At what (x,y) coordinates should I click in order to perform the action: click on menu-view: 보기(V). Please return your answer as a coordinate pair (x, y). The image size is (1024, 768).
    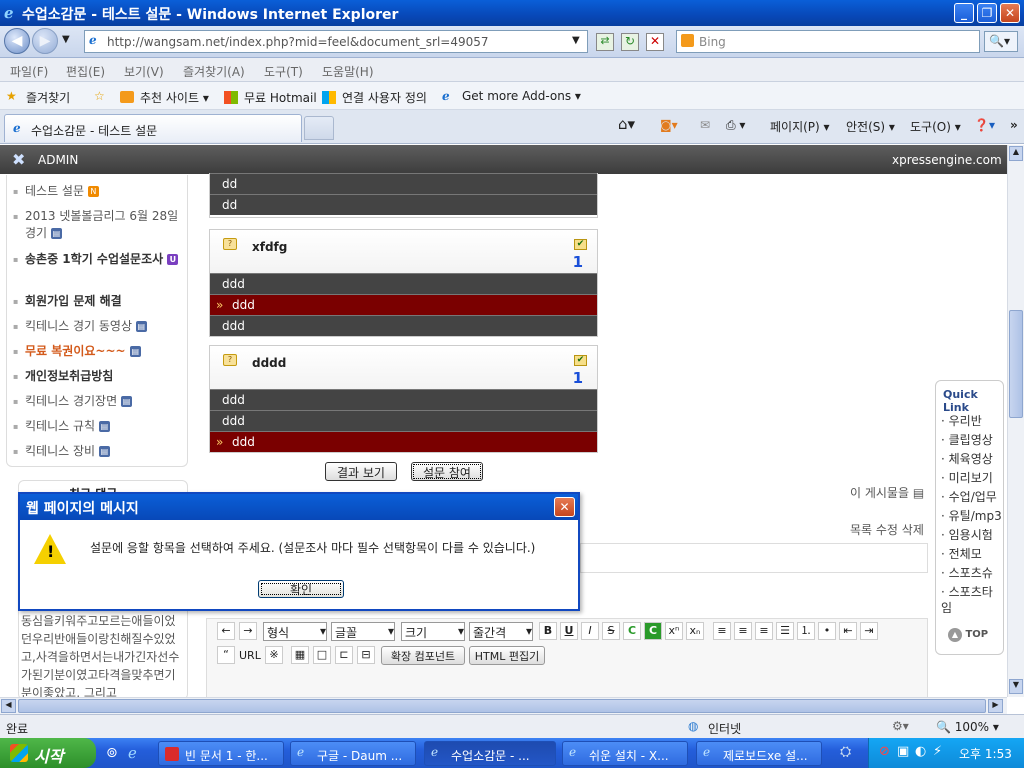
    Looking at the image, I should click on (144, 71).